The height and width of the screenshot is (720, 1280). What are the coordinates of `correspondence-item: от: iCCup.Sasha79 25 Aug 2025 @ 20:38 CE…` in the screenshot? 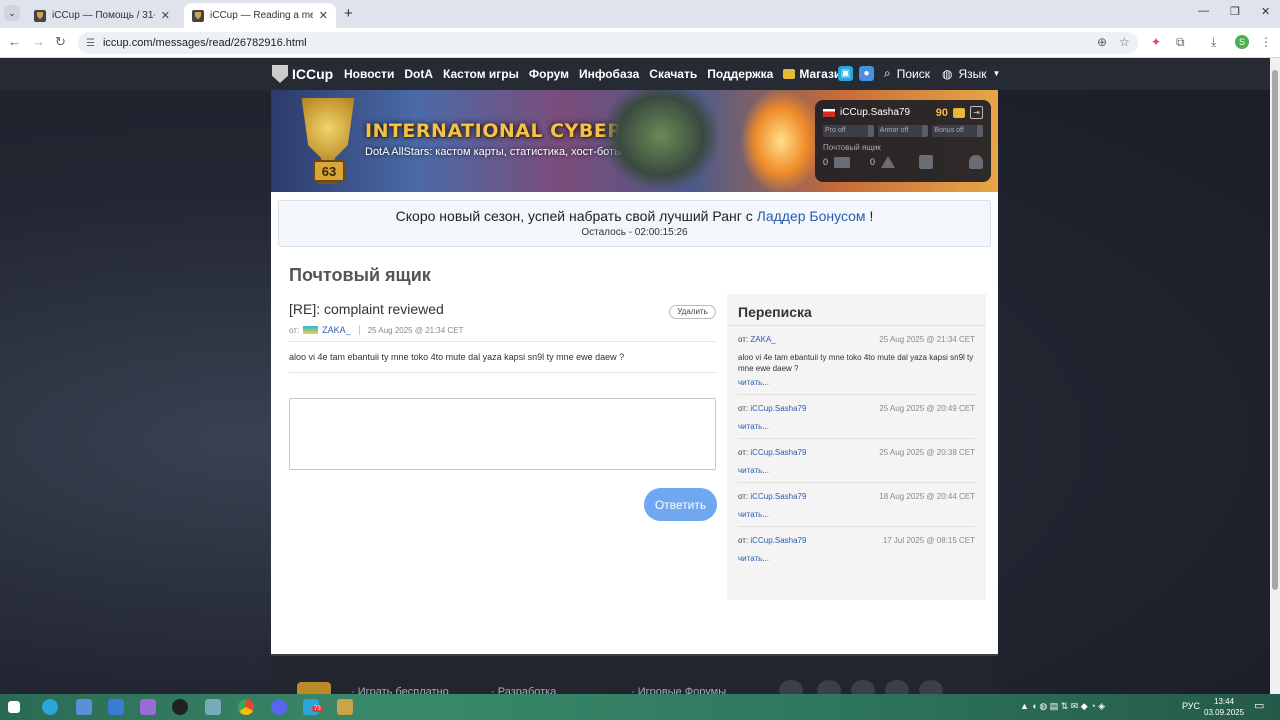 It's located at (856, 461).